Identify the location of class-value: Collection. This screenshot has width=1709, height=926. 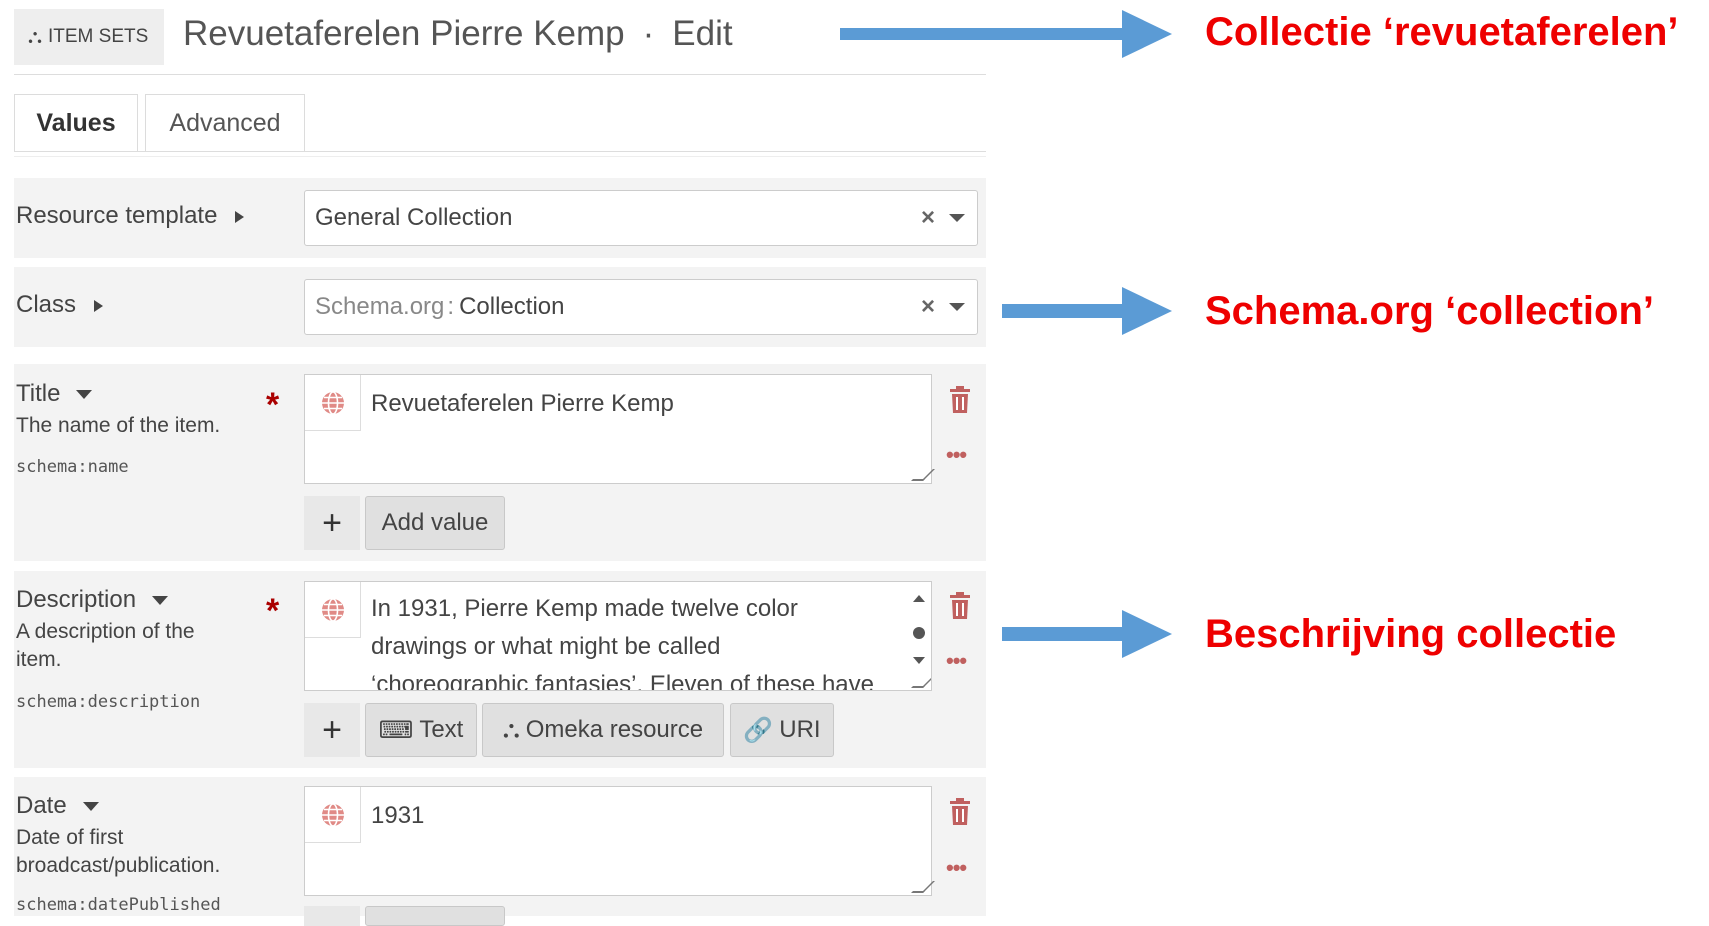
(512, 306).